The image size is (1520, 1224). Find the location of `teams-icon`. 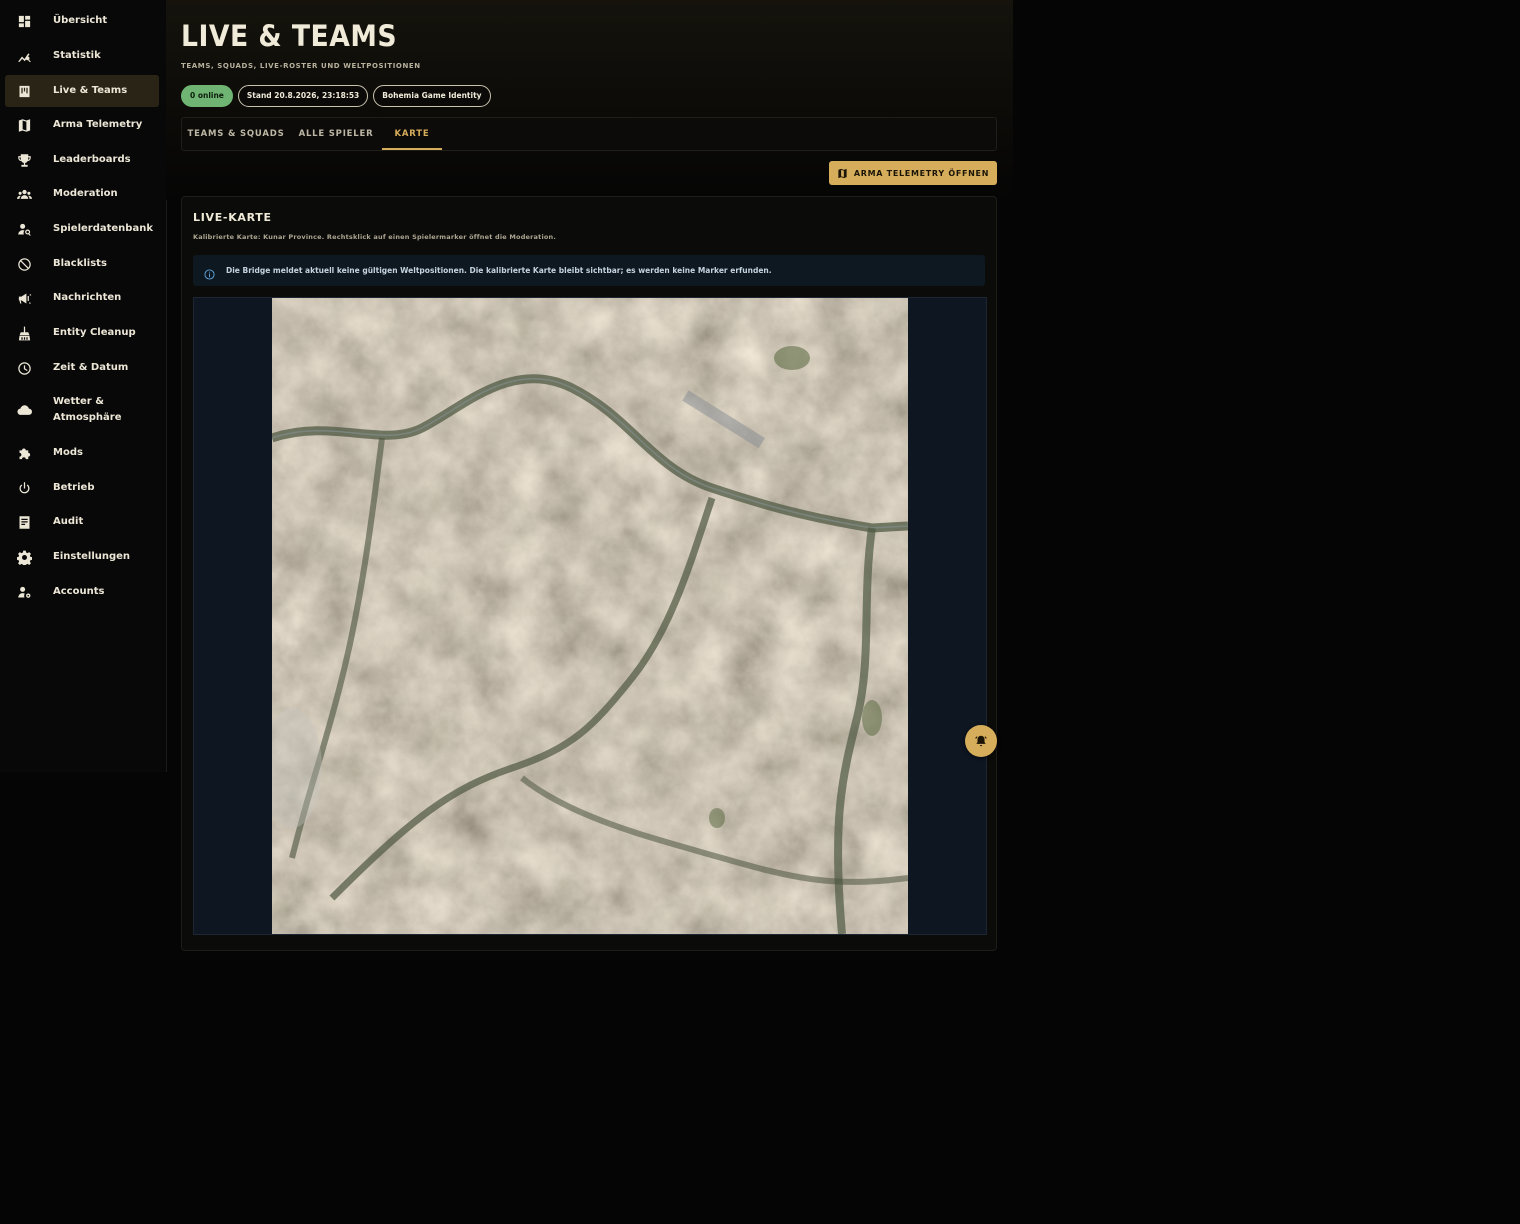

teams-icon is located at coordinates (24, 91).